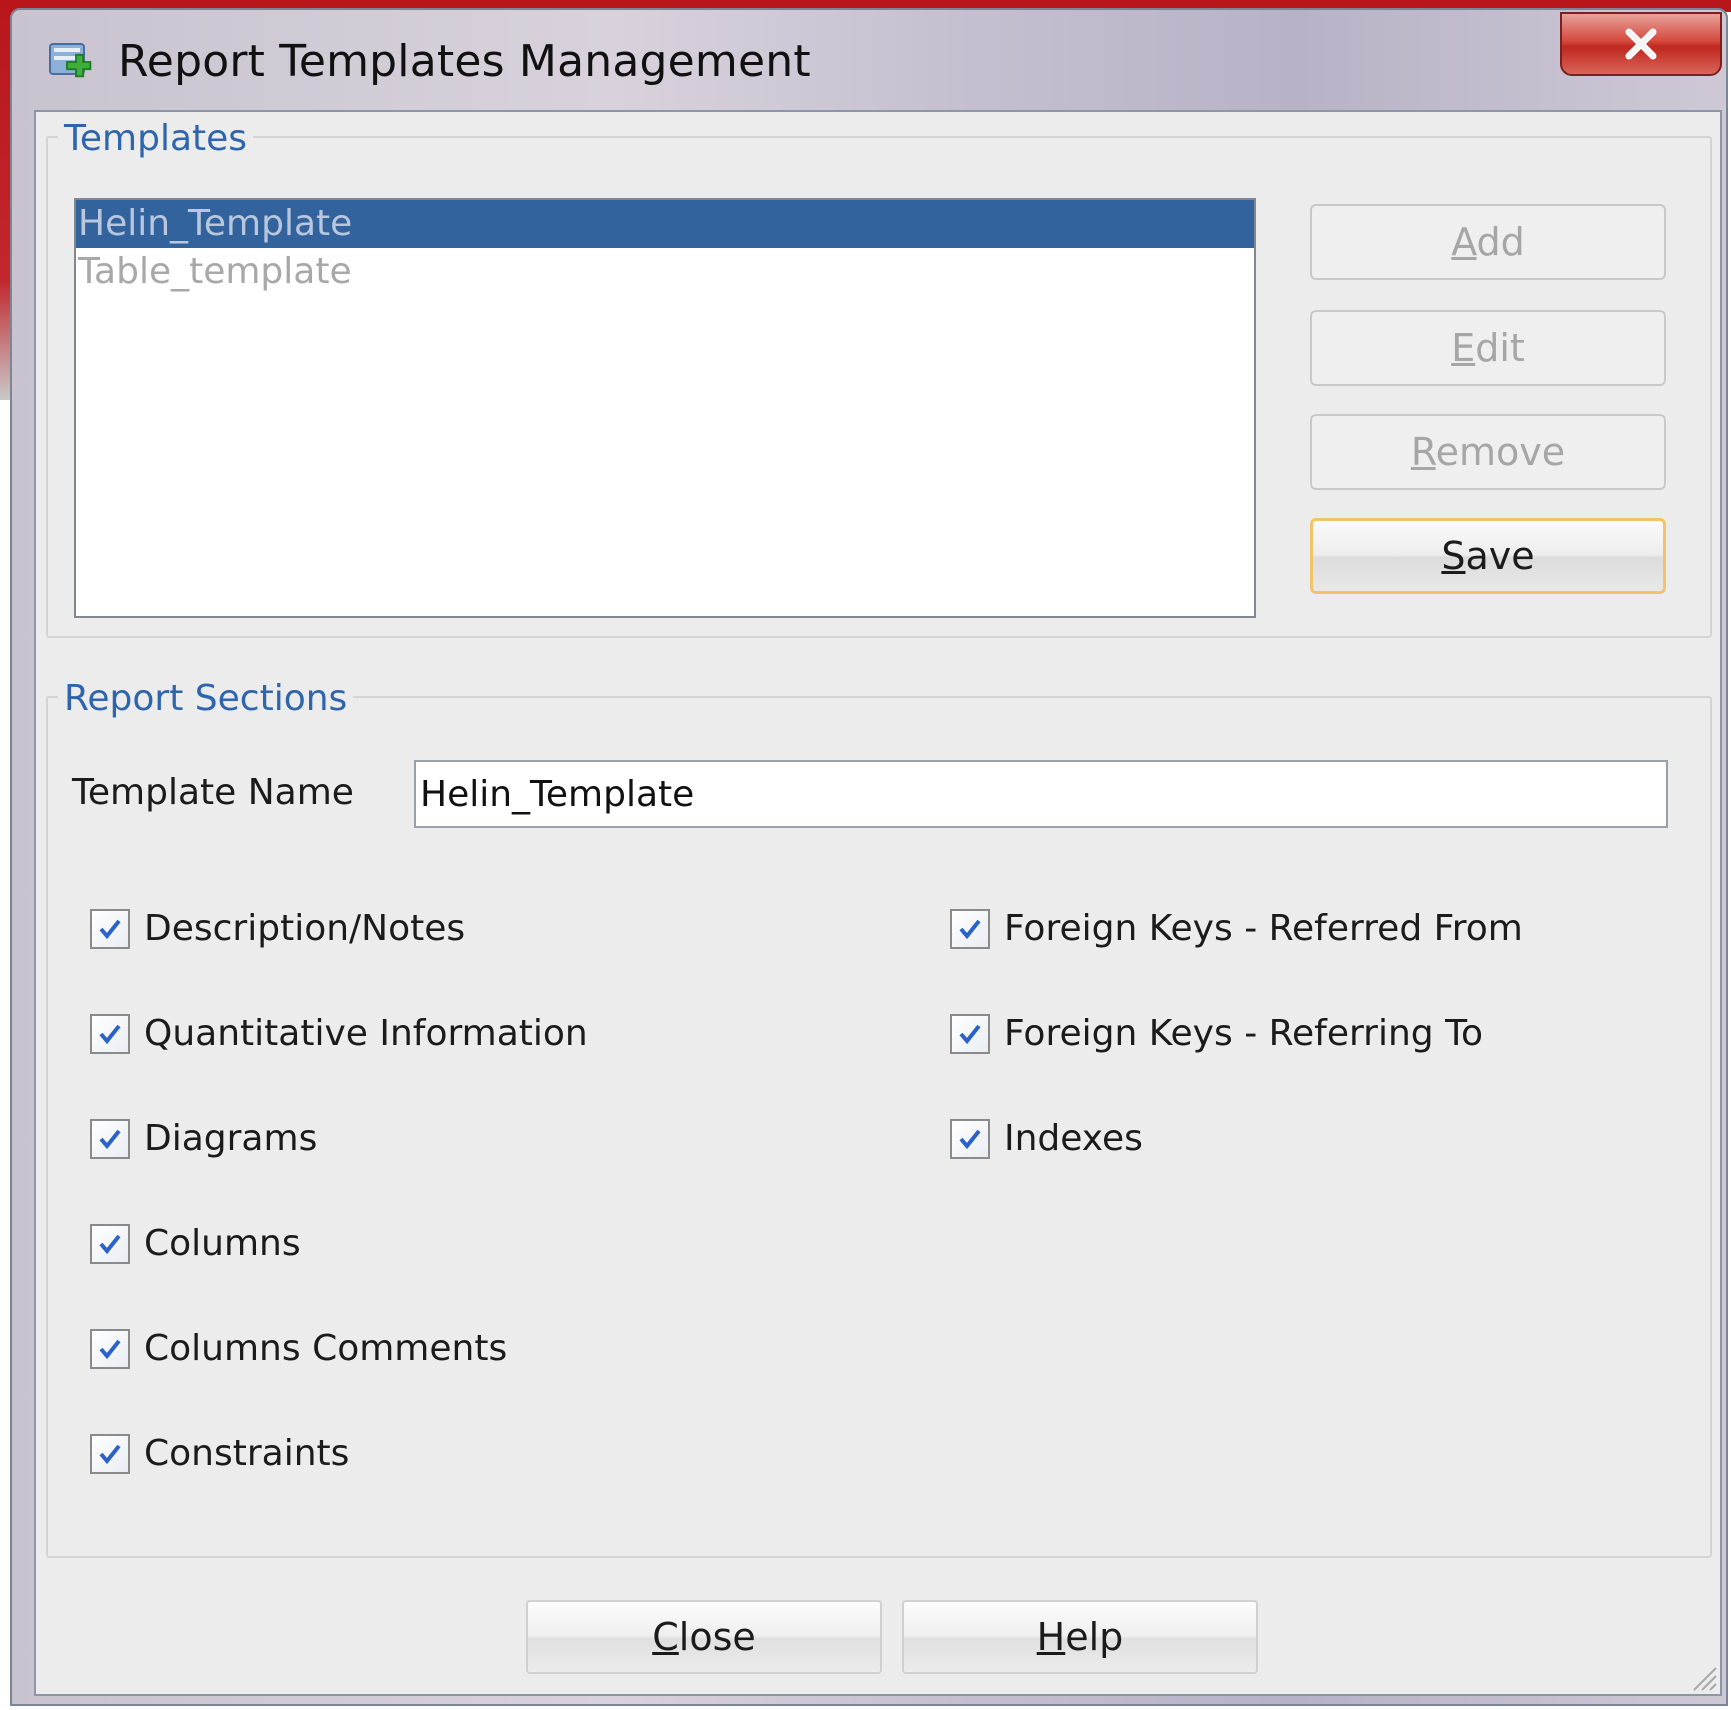  I want to click on help-button: Help, so click(1080, 1637).